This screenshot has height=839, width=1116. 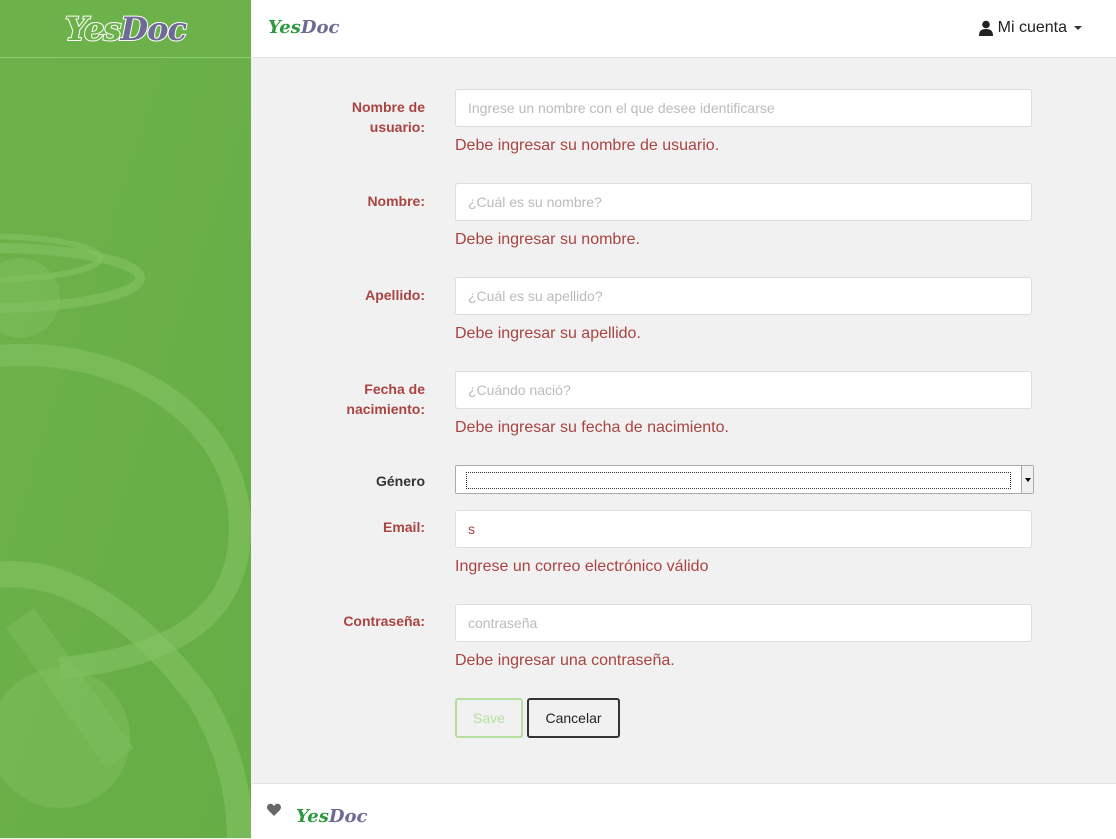 What do you see at coordinates (388, 117) in the screenshot?
I see `username-label: Nombre de usuario:` at bounding box center [388, 117].